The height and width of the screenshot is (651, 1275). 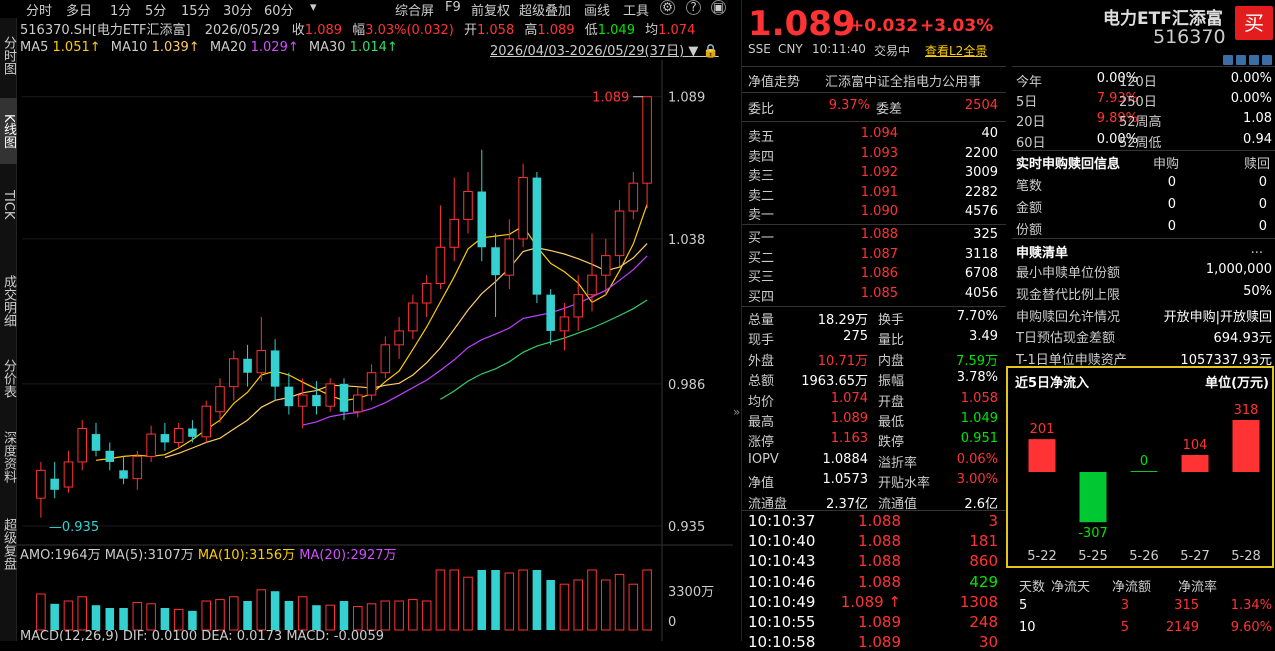 I want to click on flow-table-rate: 9.60%, so click(x=1251, y=627).